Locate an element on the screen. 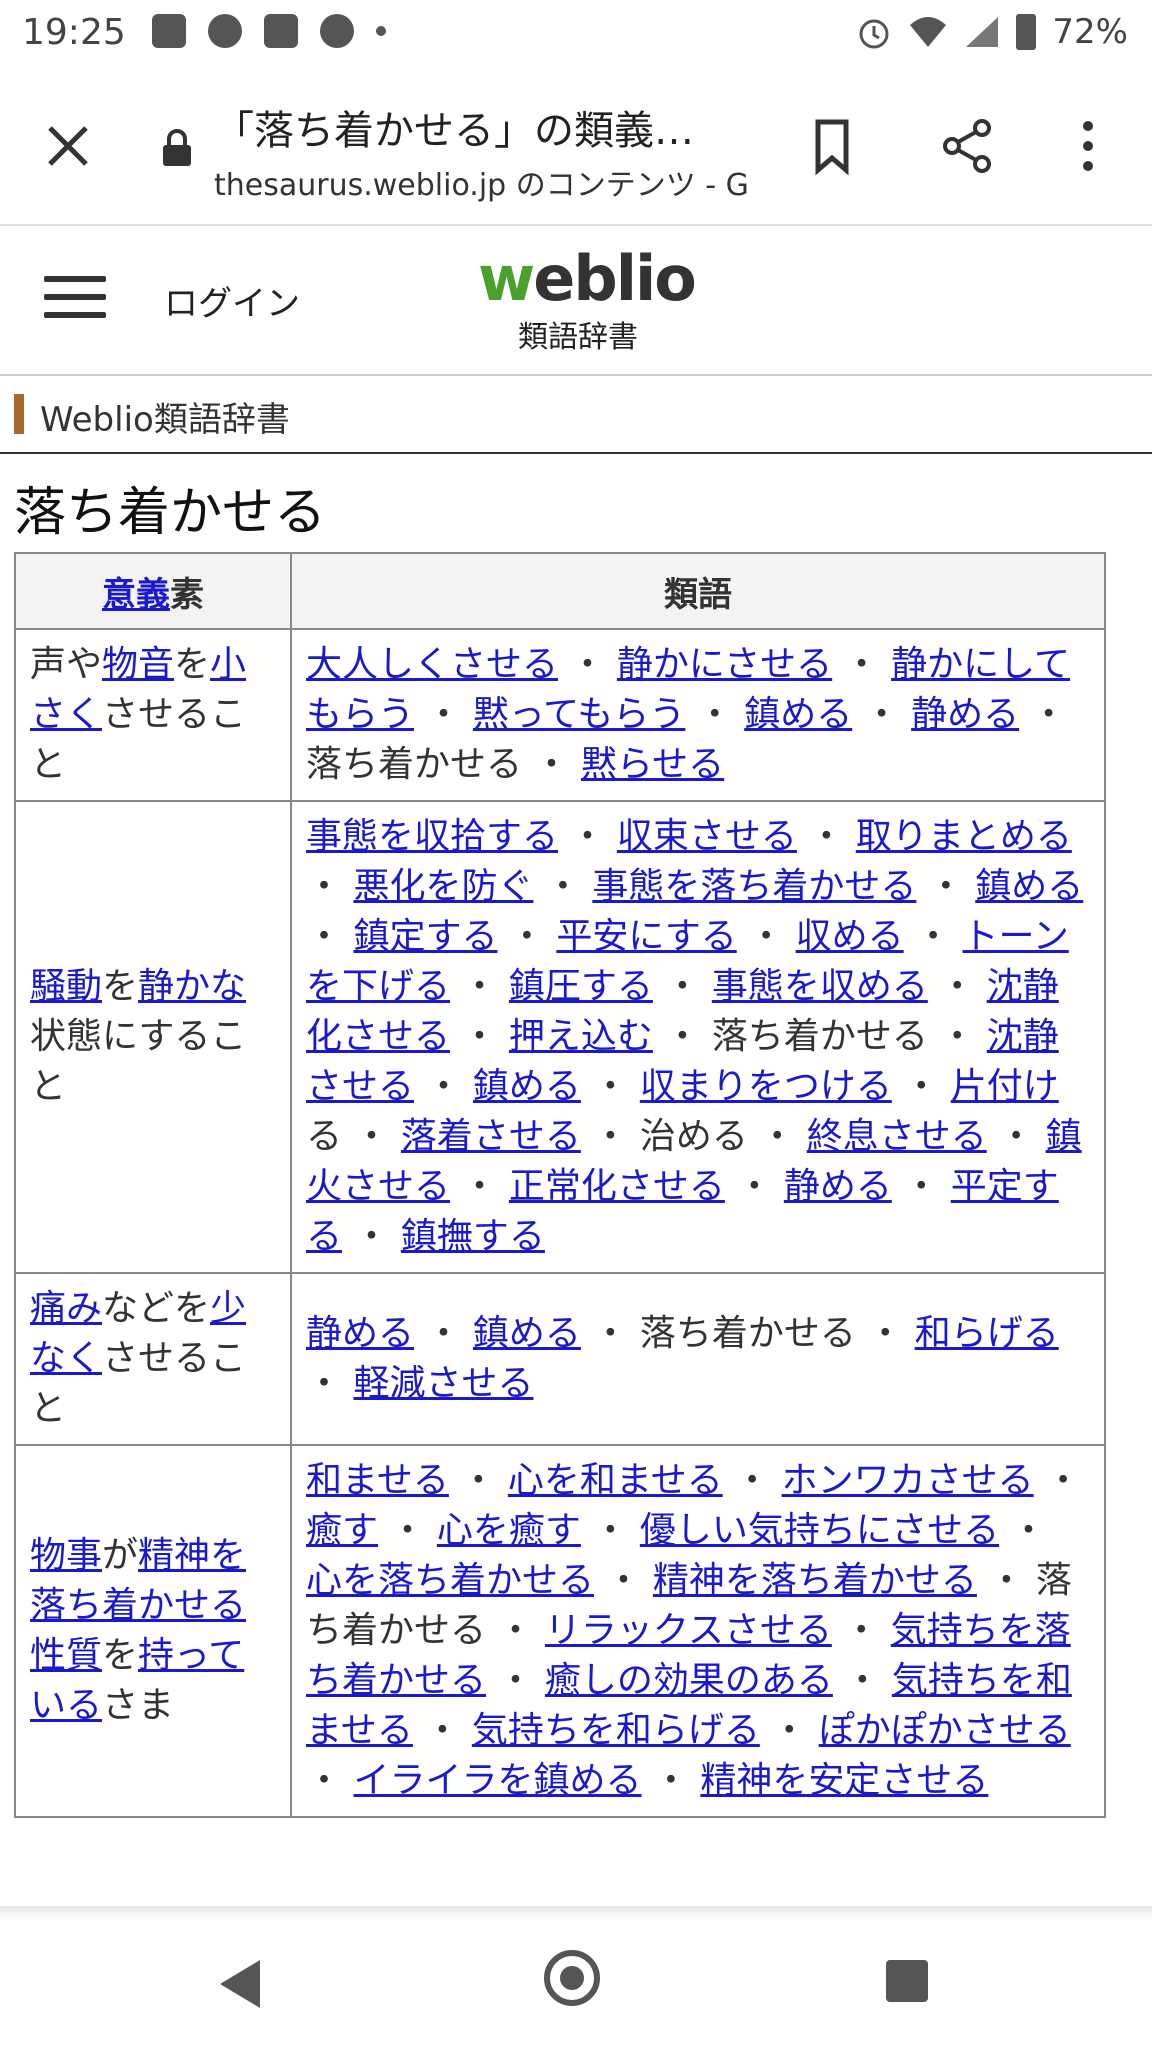 This screenshot has height=2048, width=1152. synonym-link: 押え込む is located at coordinates (581, 1036).